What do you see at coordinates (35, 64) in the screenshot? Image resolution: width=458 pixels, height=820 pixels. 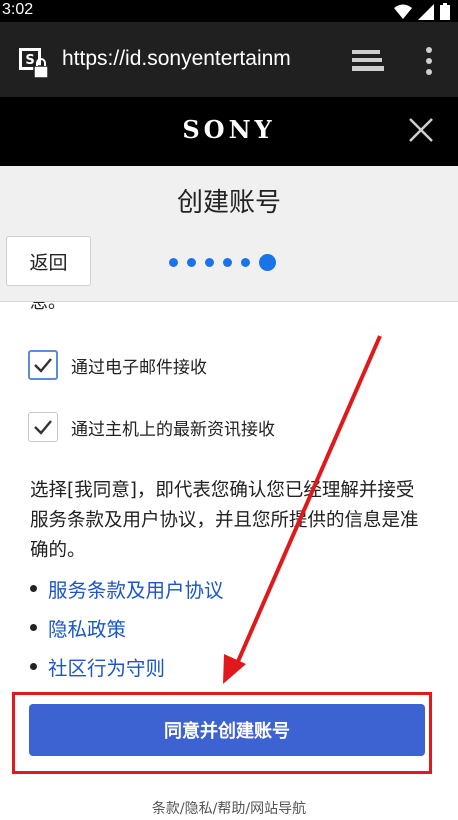 I see `site-lock-icon: S` at bounding box center [35, 64].